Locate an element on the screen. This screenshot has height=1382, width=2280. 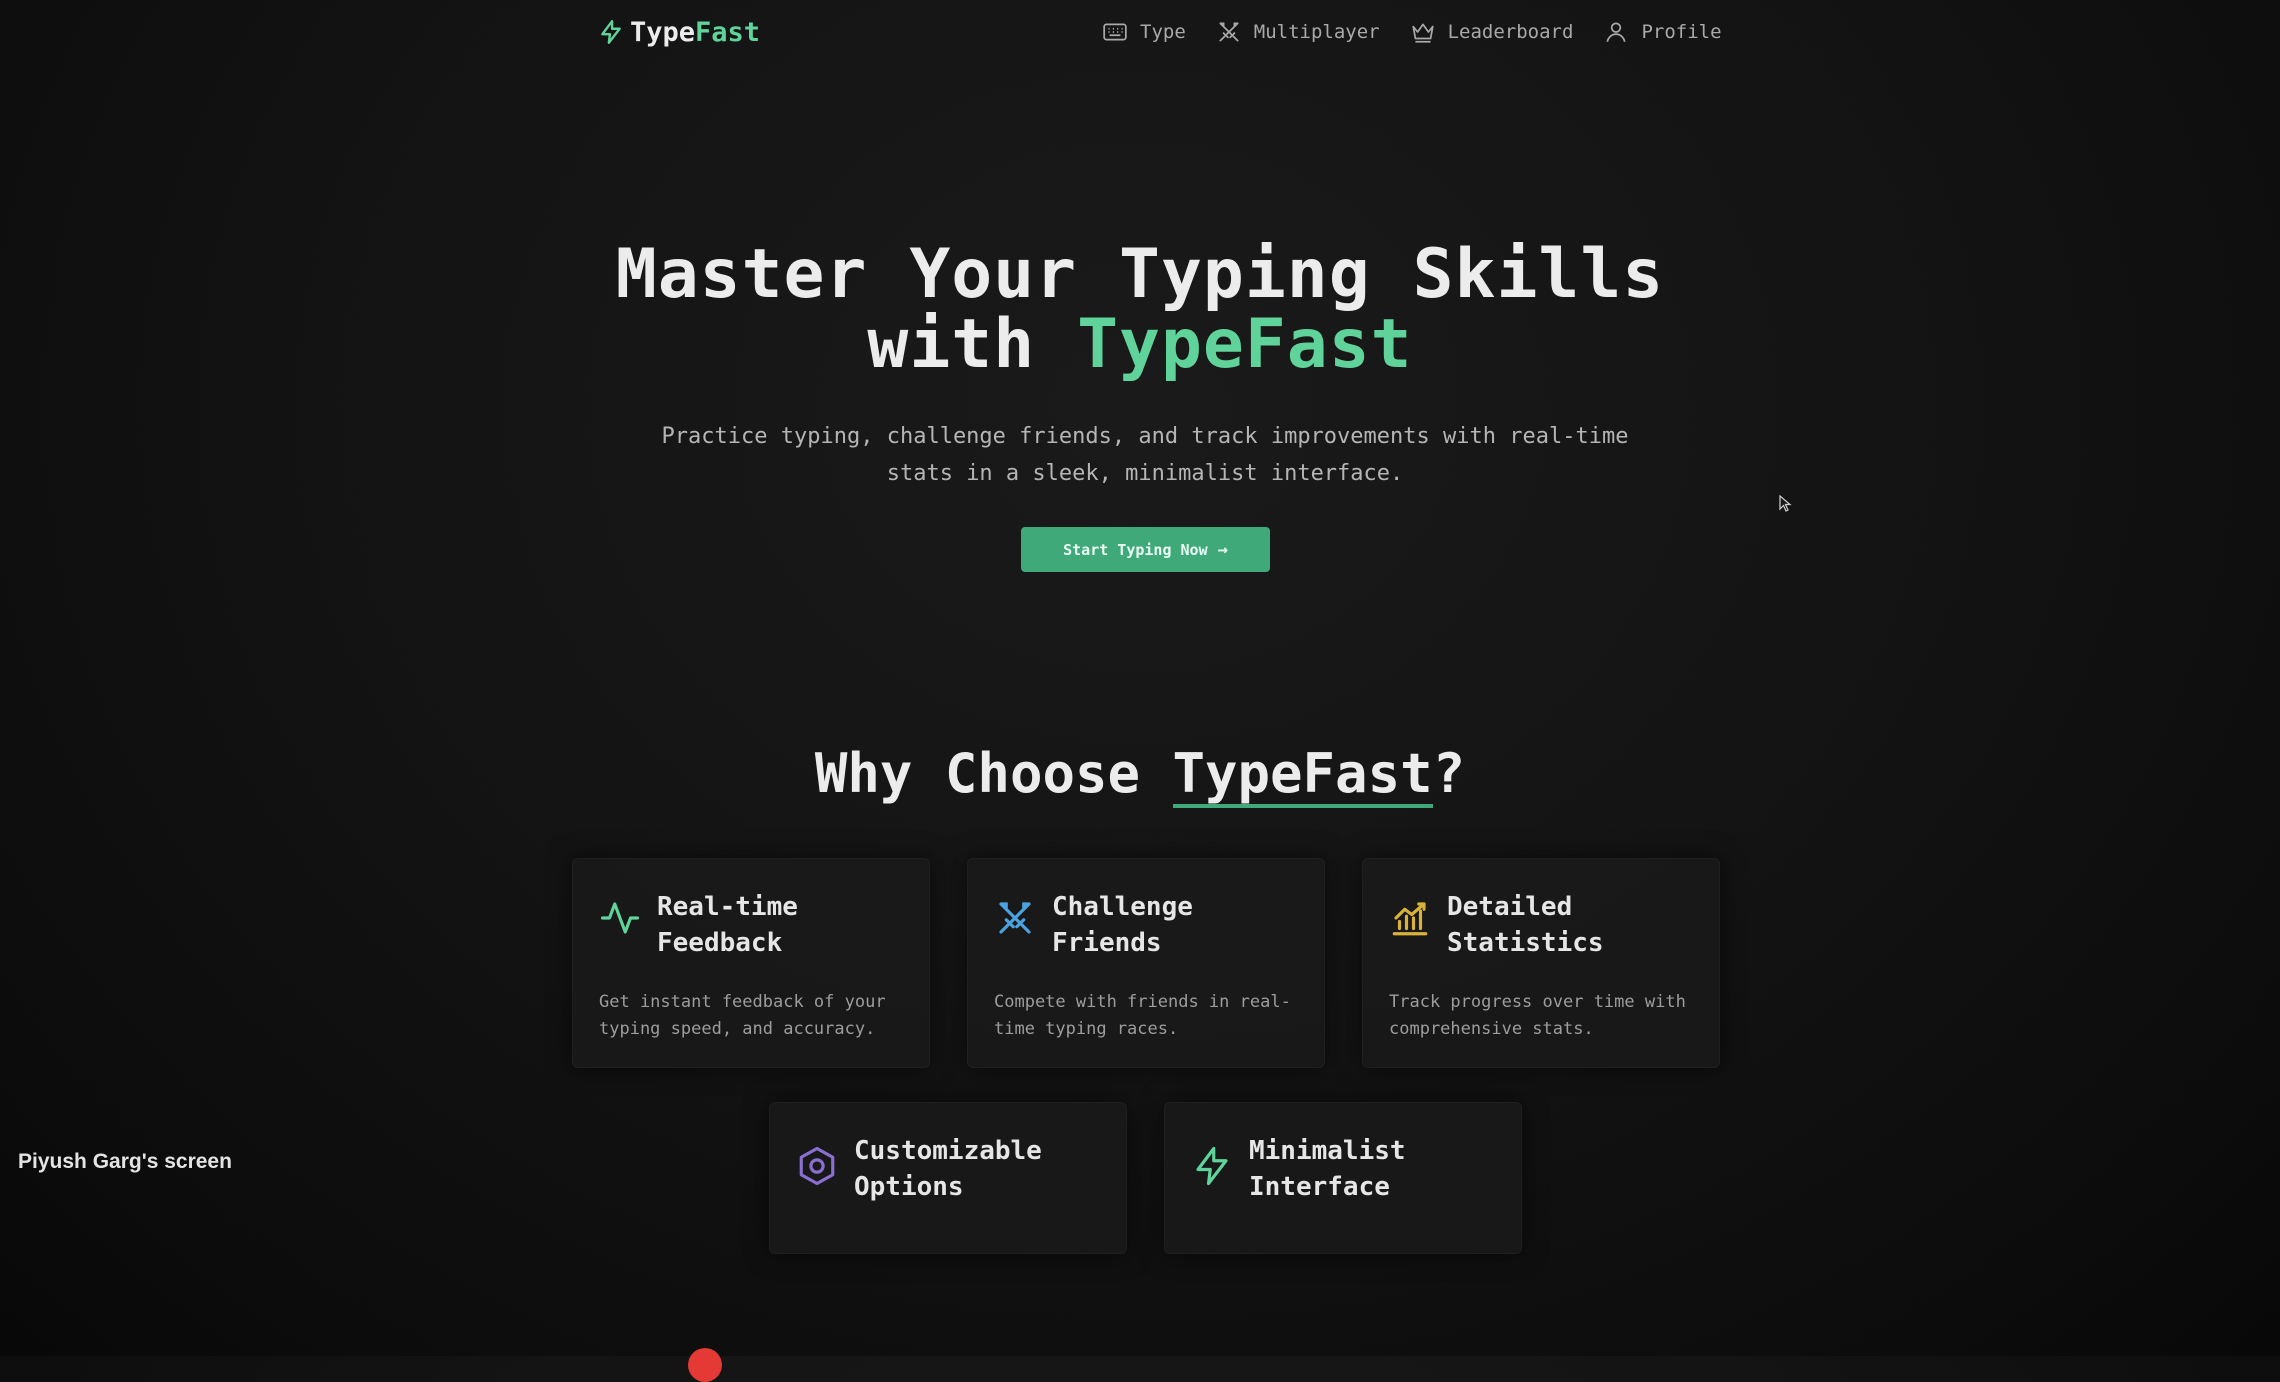
nav-leaderboard: Leaderboard is located at coordinates (1492, 32).